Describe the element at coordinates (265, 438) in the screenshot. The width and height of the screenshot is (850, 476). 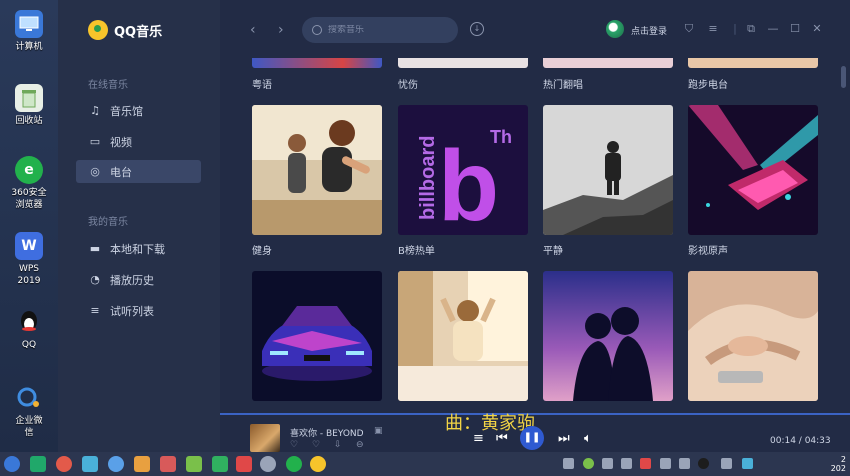
I see `now-playing-cover` at that location.